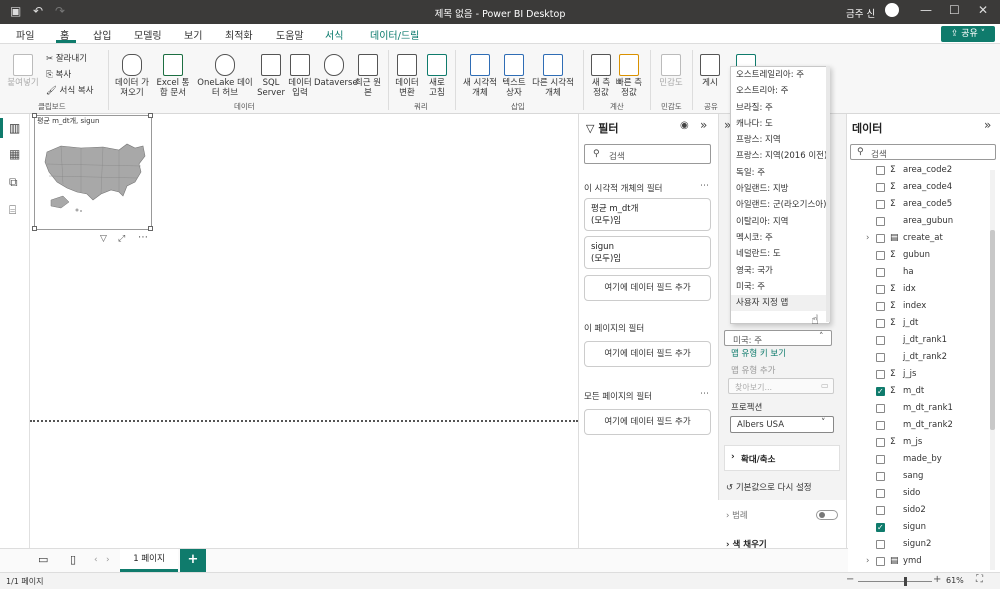 The image size is (1000, 589). Describe the element at coordinates (780, 75) in the screenshot. I see `map-type-option: 오스트레일리아: 주` at that location.